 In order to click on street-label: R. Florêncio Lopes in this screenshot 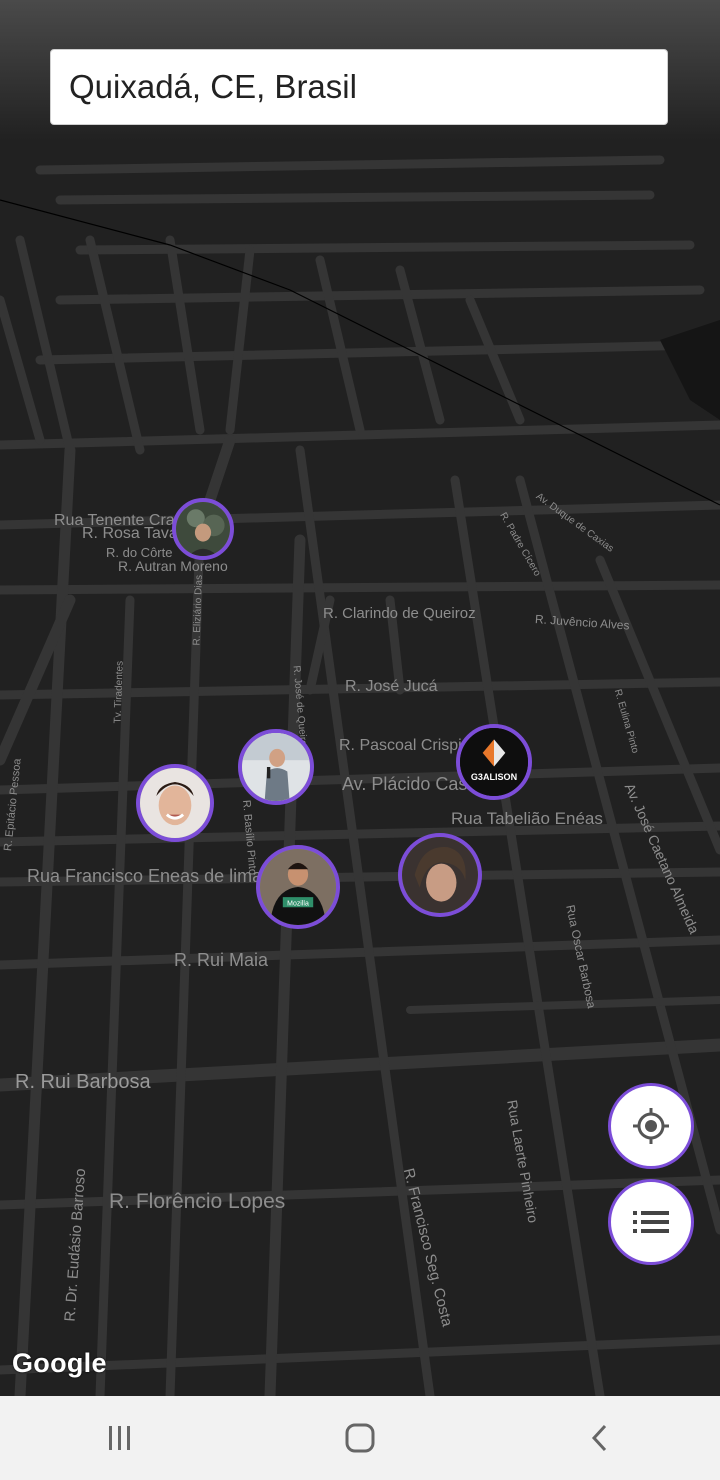, I will do `click(197, 1201)`.